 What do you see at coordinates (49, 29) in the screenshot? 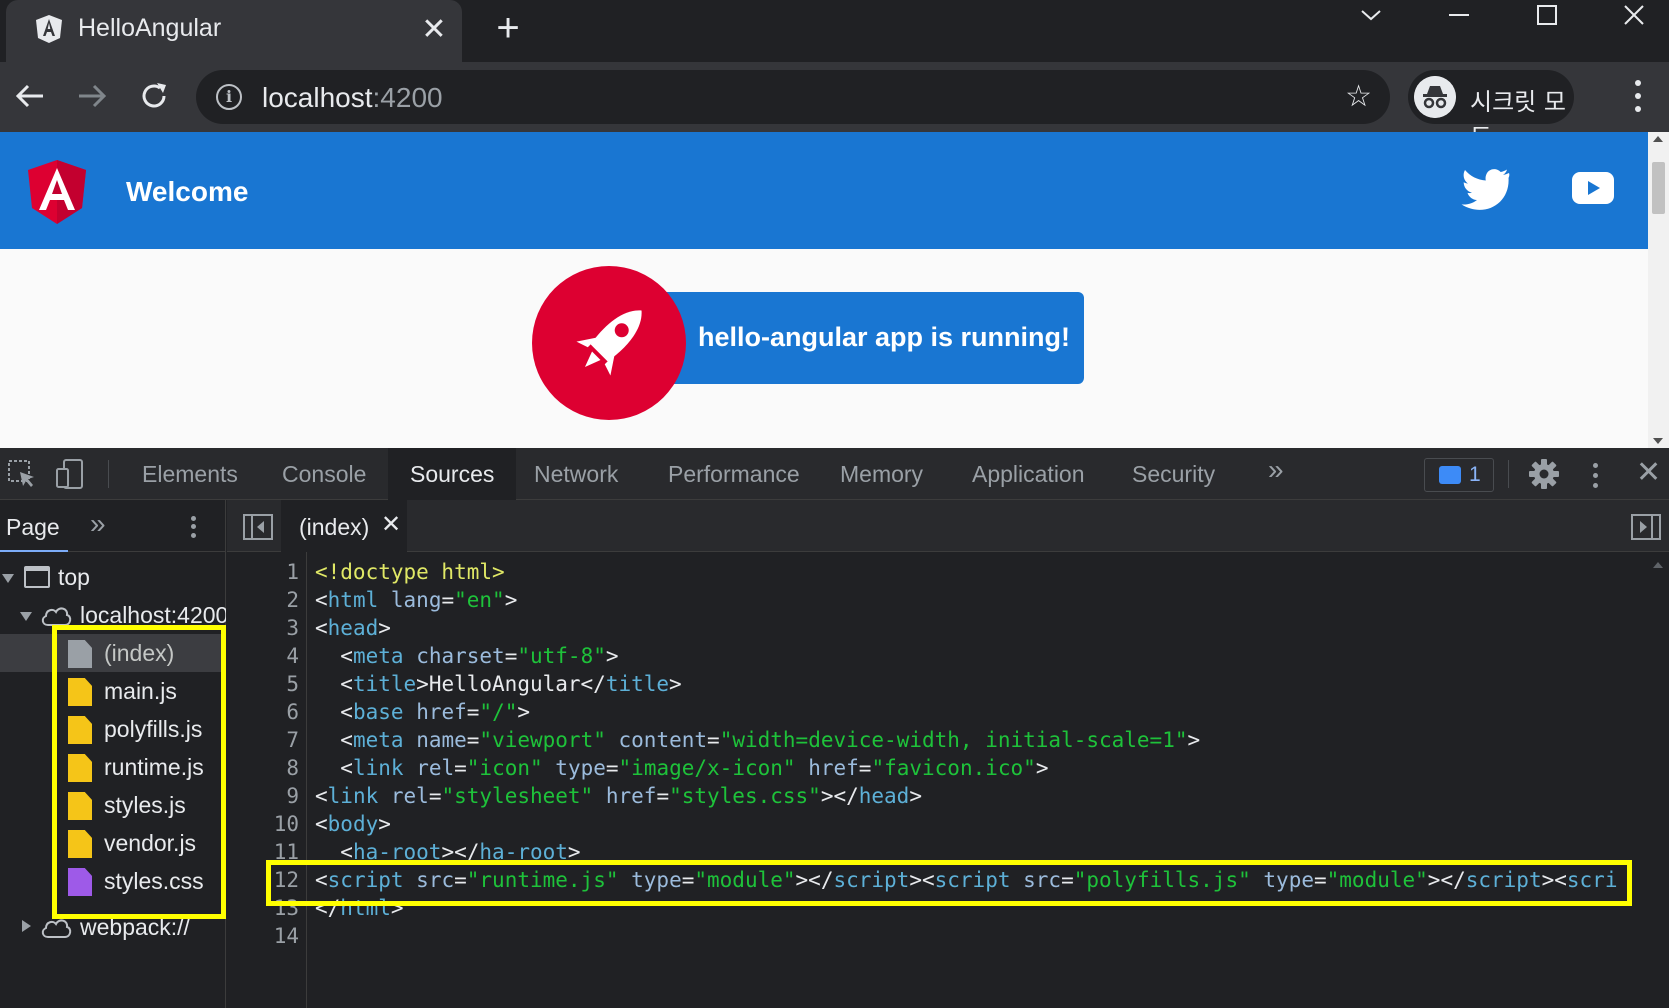
I see `angular-favicon-icon` at bounding box center [49, 29].